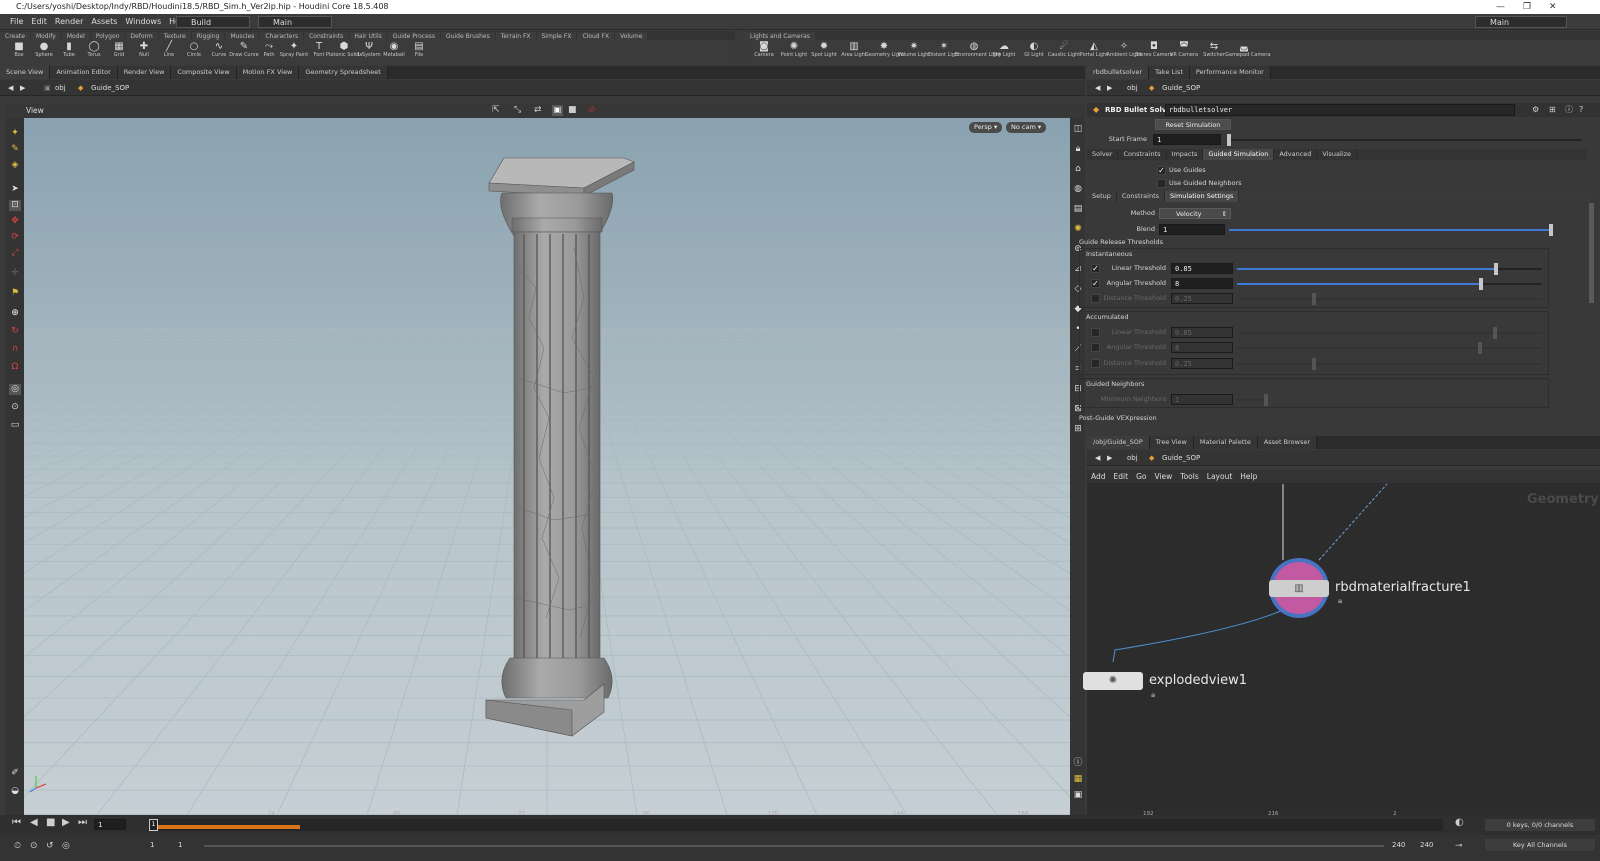 This screenshot has width=1600, height=861. What do you see at coordinates (1103, 154) in the screenshot?
I see `param-tab-solver: Solver` at bounding box center [1103, 154].